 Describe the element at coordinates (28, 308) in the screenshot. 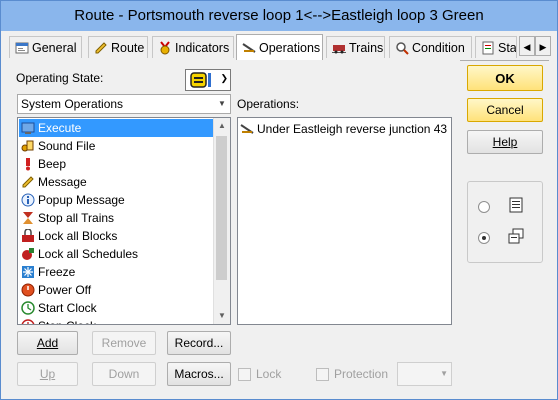

I see `start-clock-icon` at that location.